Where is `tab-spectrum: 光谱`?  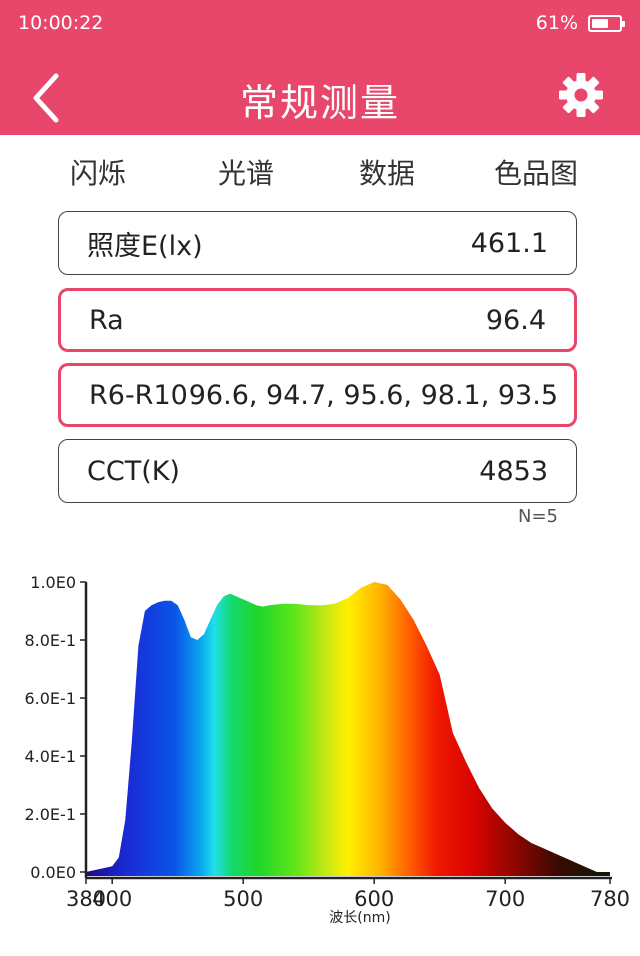
tab-spectrum: 光谱 is located at coordinates (246, 172).